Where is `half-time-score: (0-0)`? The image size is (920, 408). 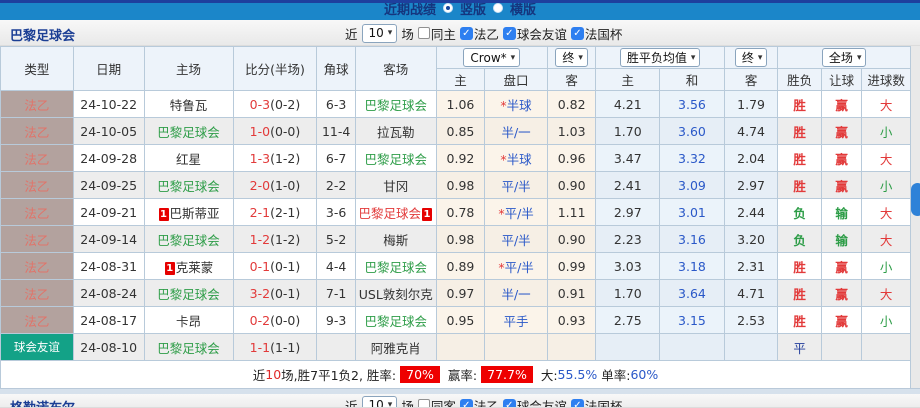 half-time-score: (0-0) is located at coordinates (285, 320).